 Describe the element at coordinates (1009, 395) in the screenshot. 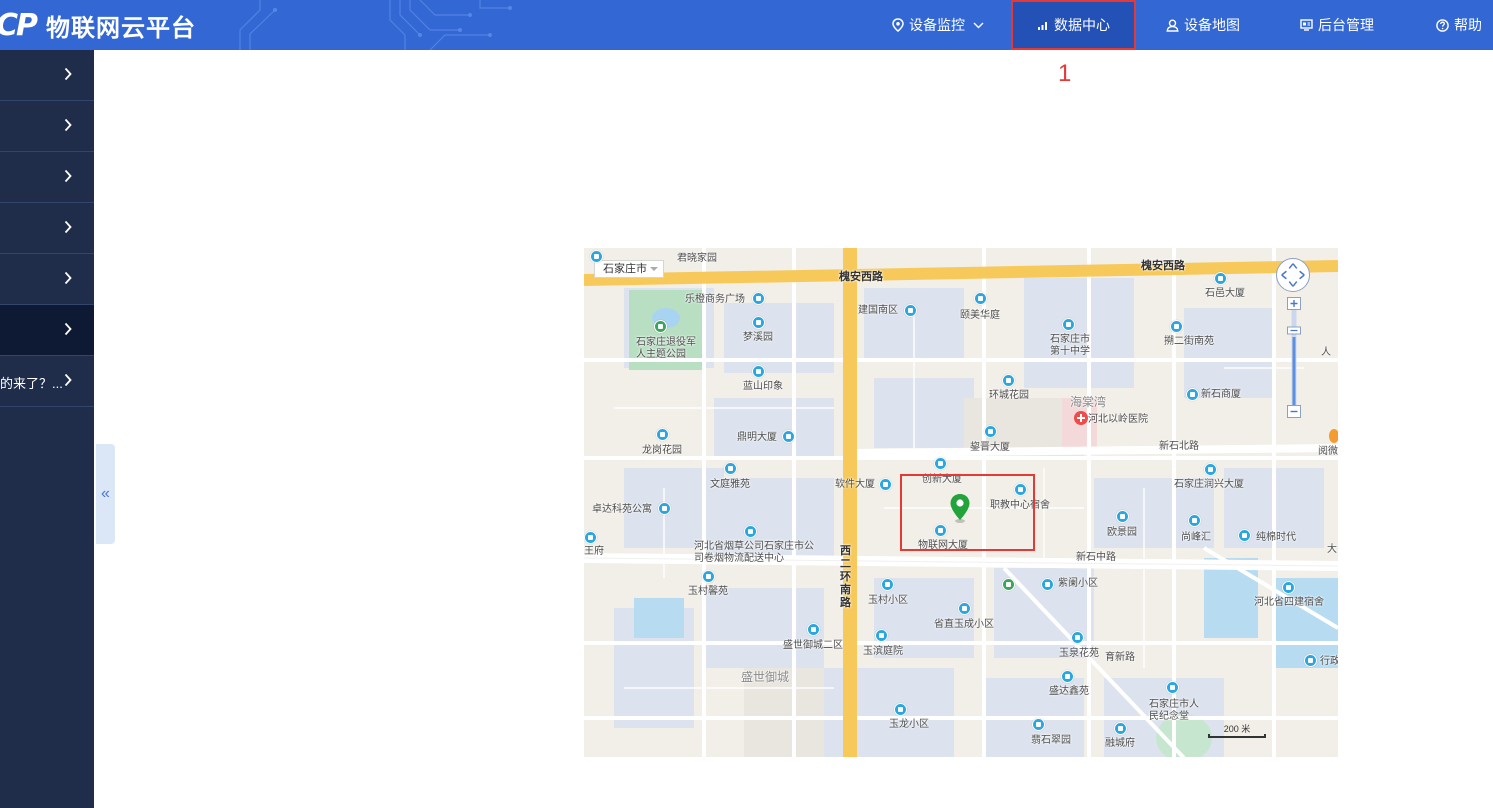

I see `map-label: 环城花园` at that location.